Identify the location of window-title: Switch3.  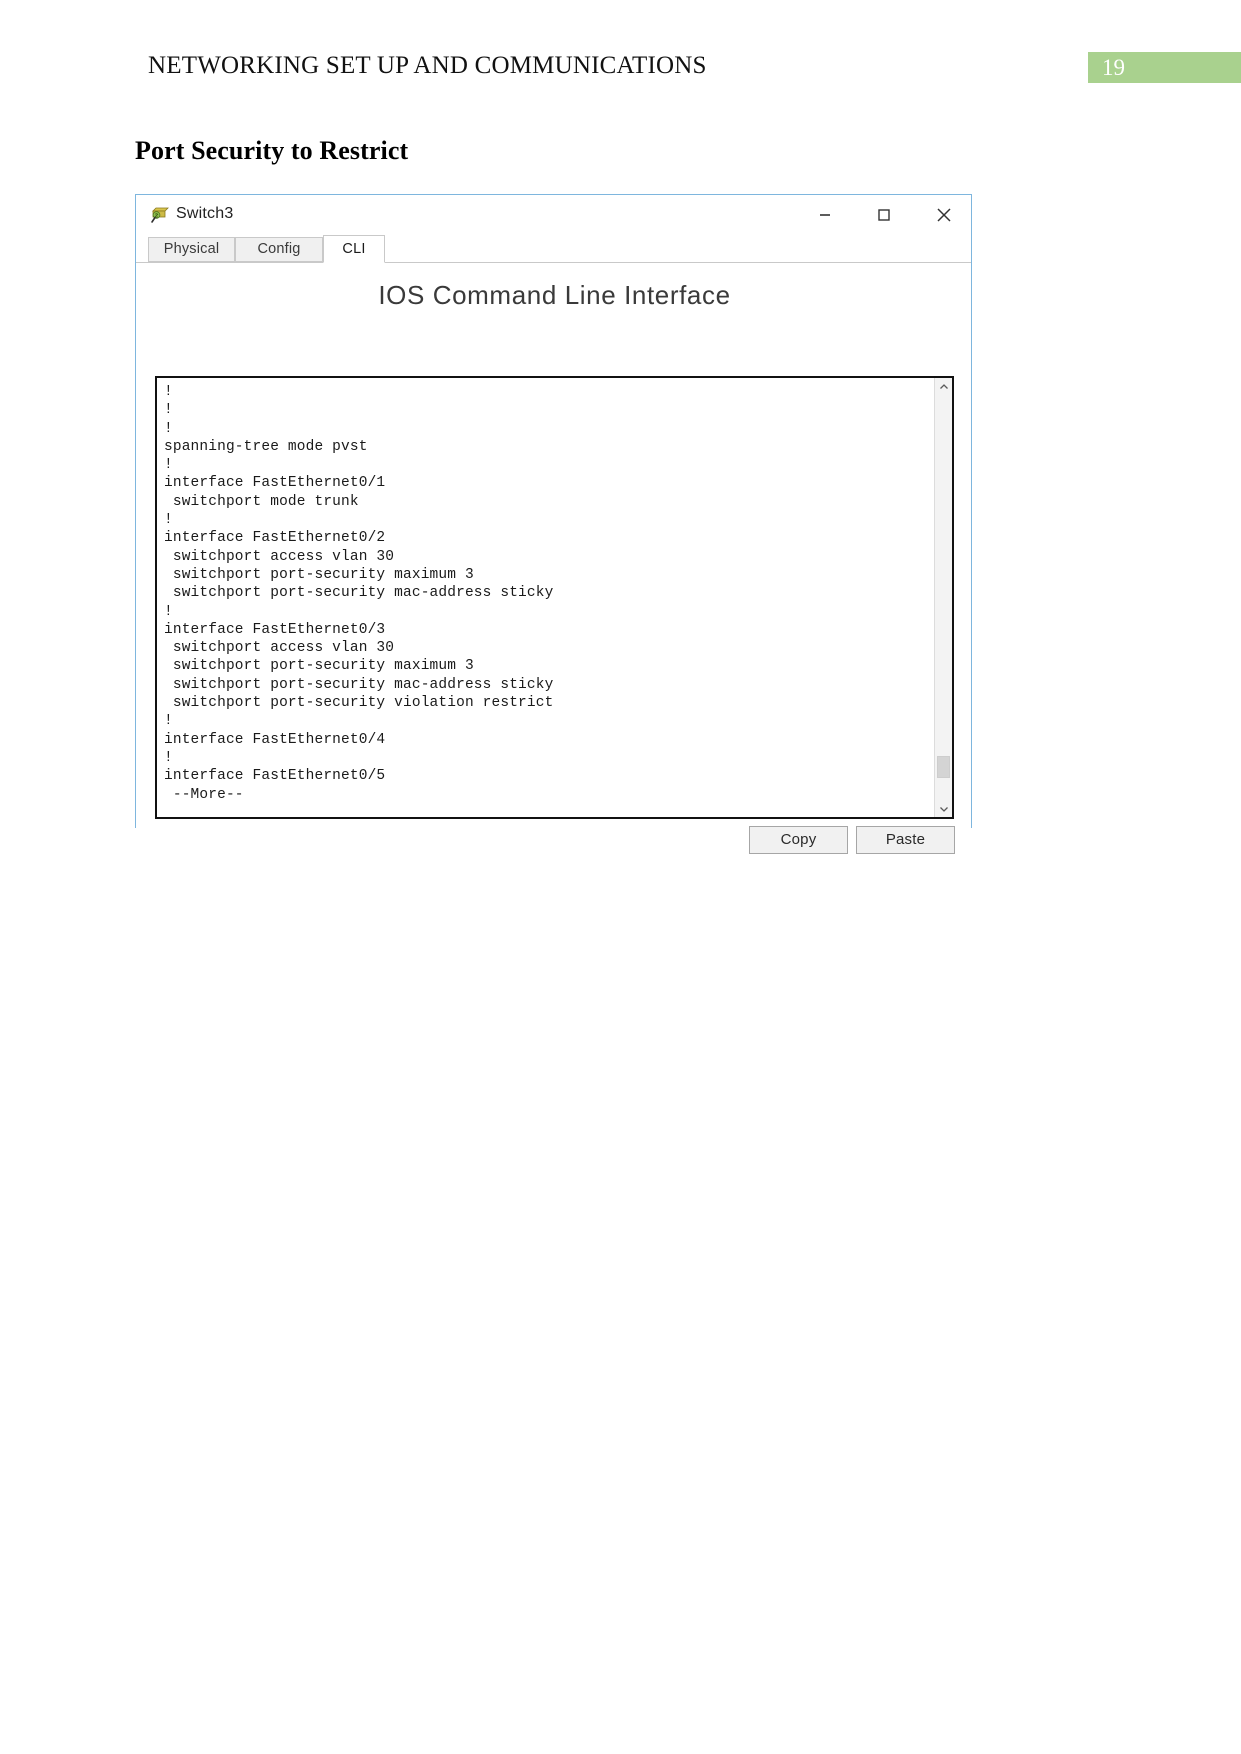
(205, 213).